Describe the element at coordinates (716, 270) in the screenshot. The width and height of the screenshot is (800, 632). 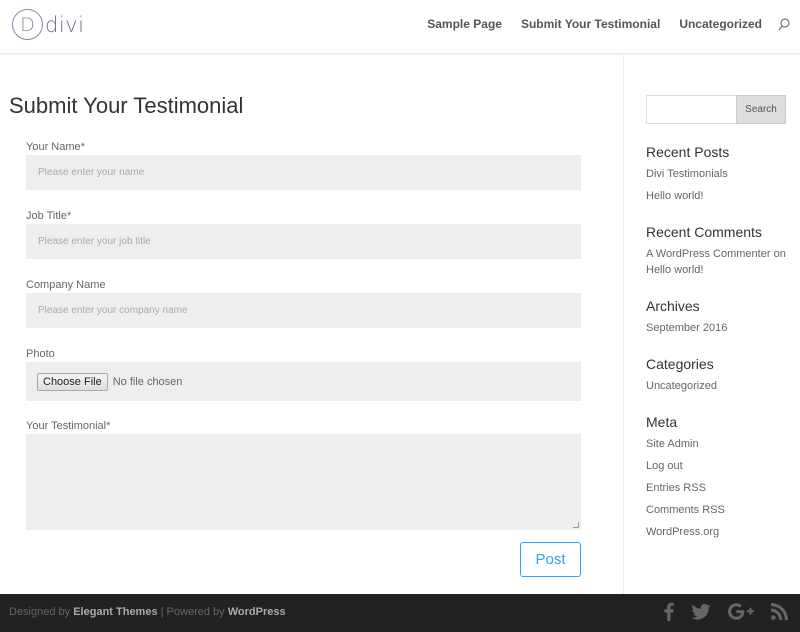
I see `comment-post-link: Hello world!` at that location.